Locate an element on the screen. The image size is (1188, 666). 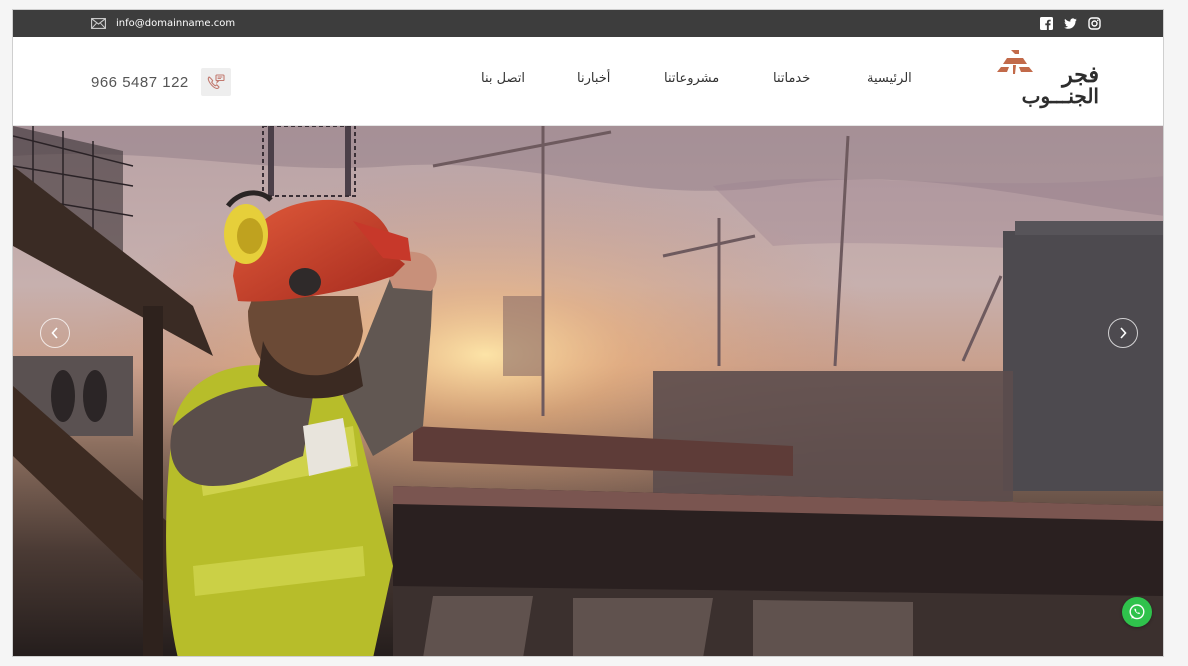
chevron-right-icon is located at coordinates (1123, 333).